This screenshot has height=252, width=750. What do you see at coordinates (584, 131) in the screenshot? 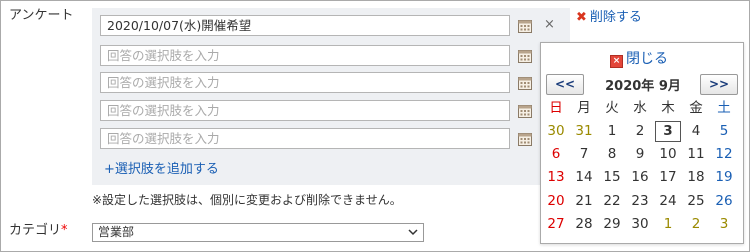
I see `calendar-day: 31` at bounding box center [584, 131].